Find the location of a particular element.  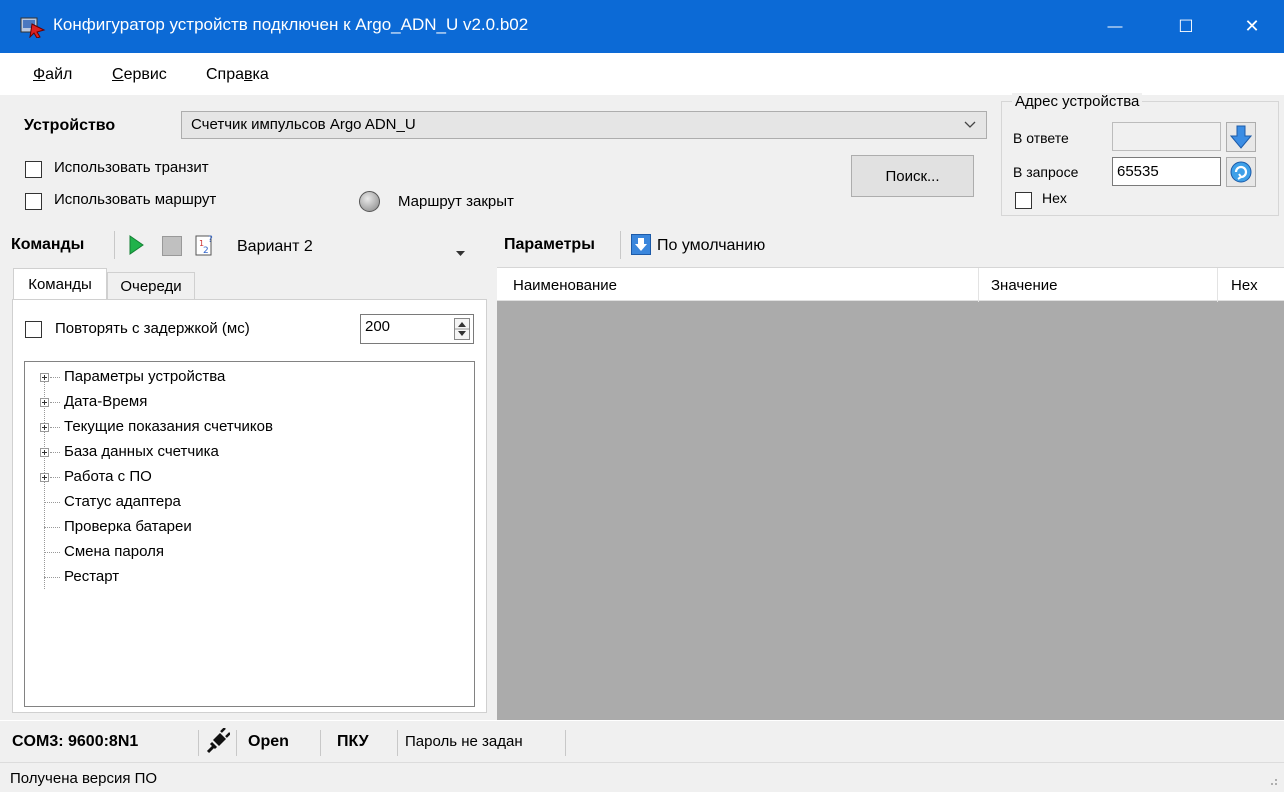

tree-item-label: Смена пароля is located at coordinates (114, 551).